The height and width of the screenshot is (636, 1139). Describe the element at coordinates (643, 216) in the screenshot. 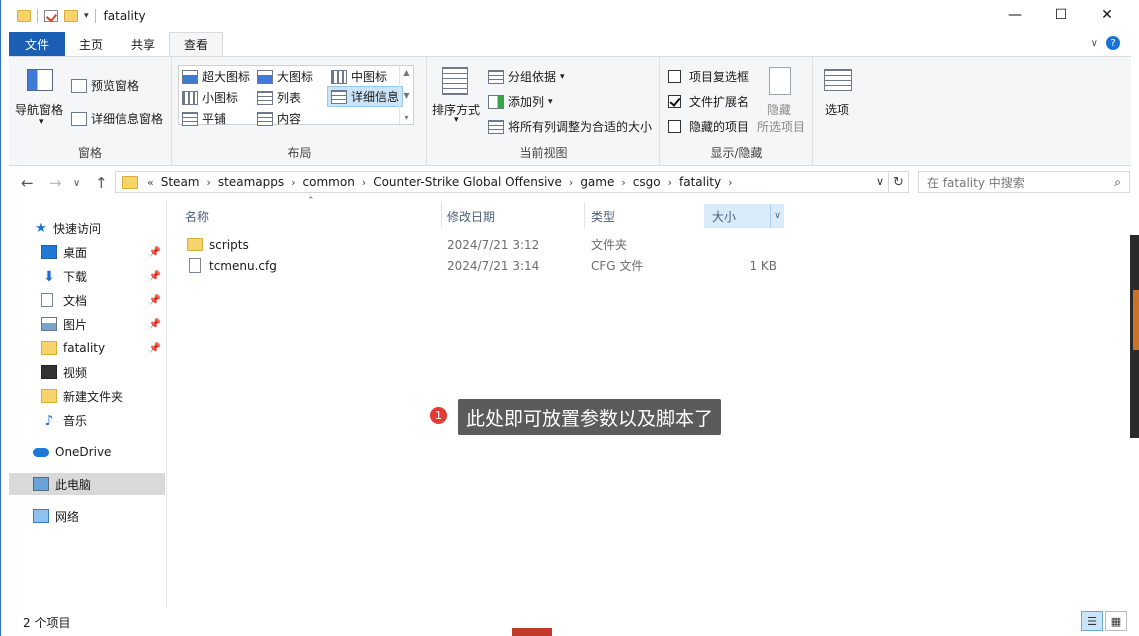

I see `column-header-type: 类型` at that location.